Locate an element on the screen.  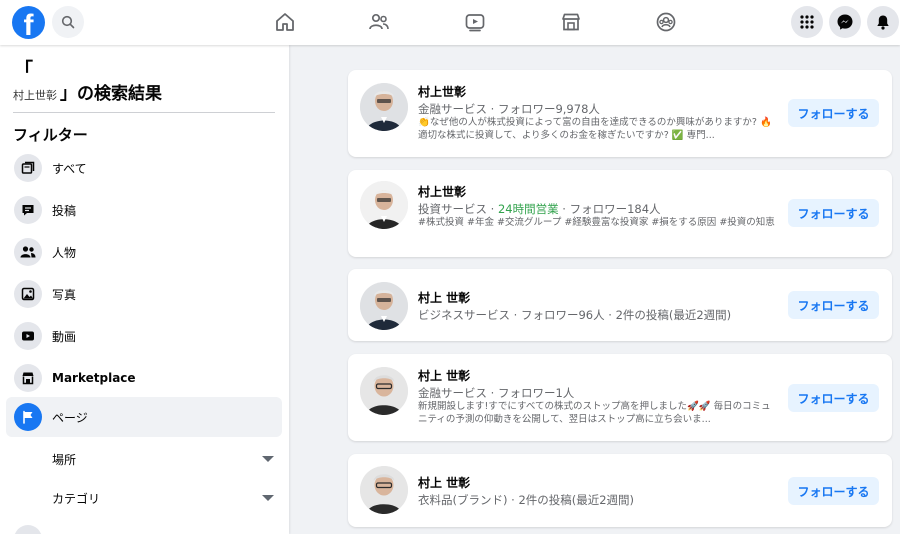
menu-button is located at coordinates (807, 22).